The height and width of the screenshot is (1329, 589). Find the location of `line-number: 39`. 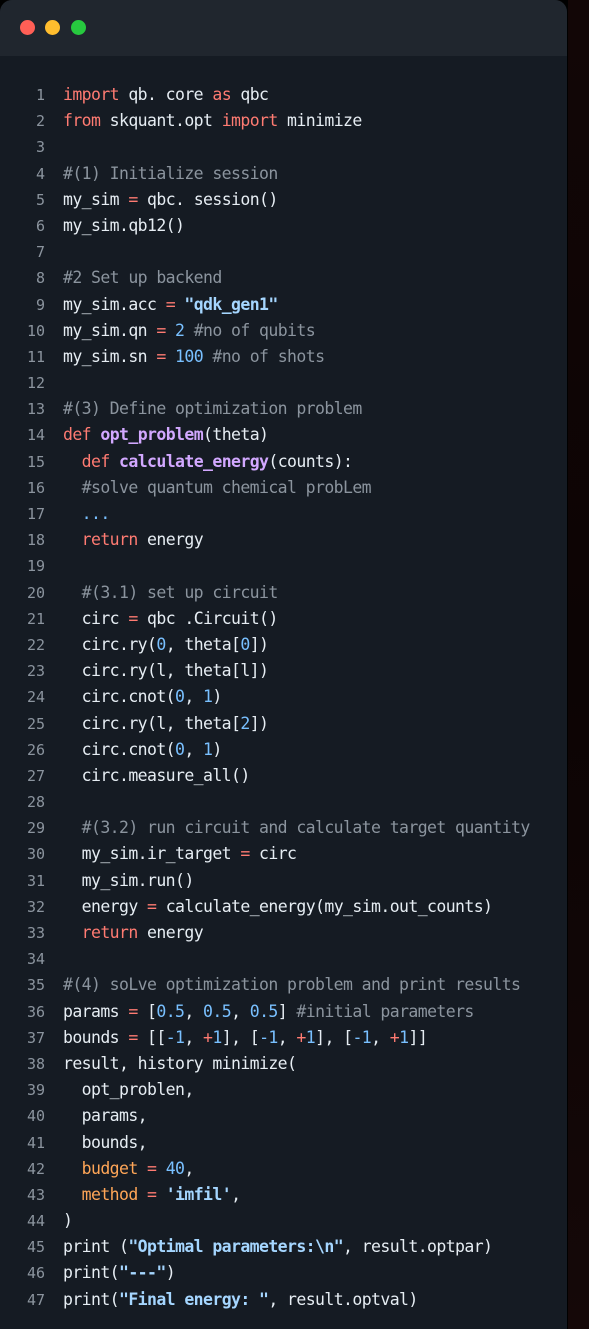

line-number: 39 is located at coordinates (35, 1090).